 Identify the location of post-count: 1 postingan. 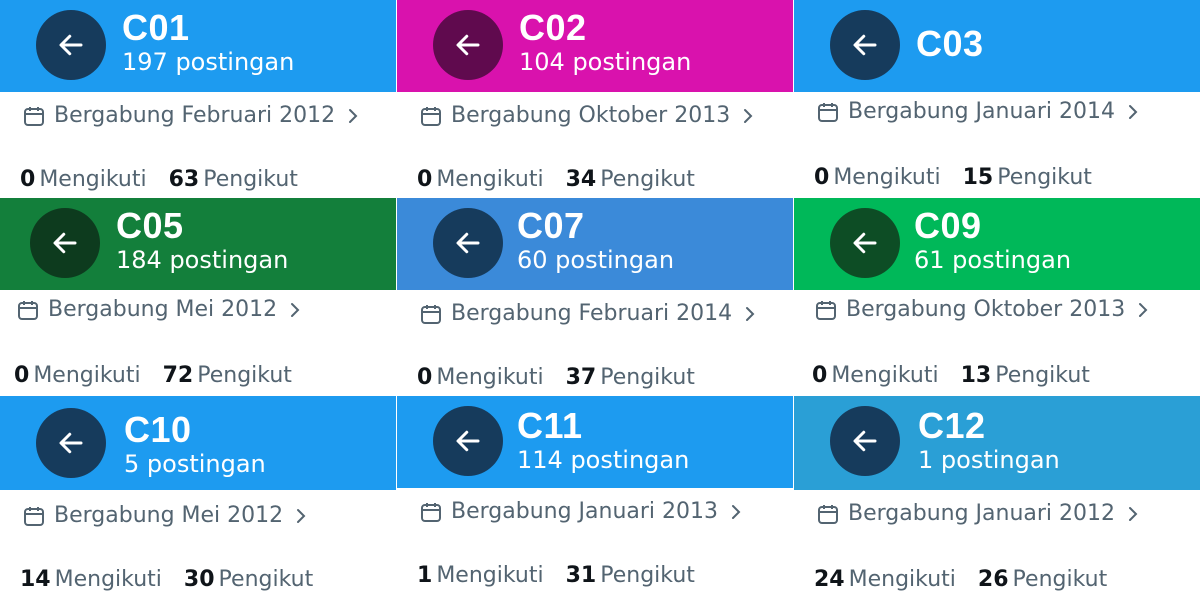
(989, 460).